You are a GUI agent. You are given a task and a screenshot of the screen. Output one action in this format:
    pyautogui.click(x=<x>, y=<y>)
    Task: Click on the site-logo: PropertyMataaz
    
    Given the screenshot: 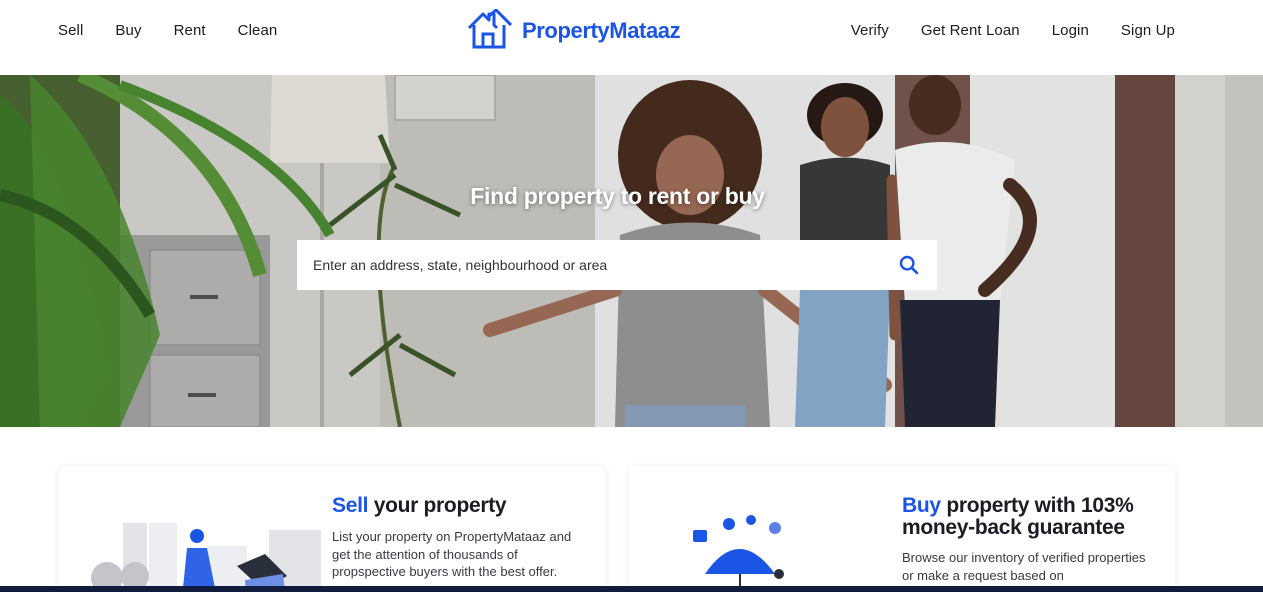 What is the action you would take?
    pyautogui.click(x=573, y=31)
    